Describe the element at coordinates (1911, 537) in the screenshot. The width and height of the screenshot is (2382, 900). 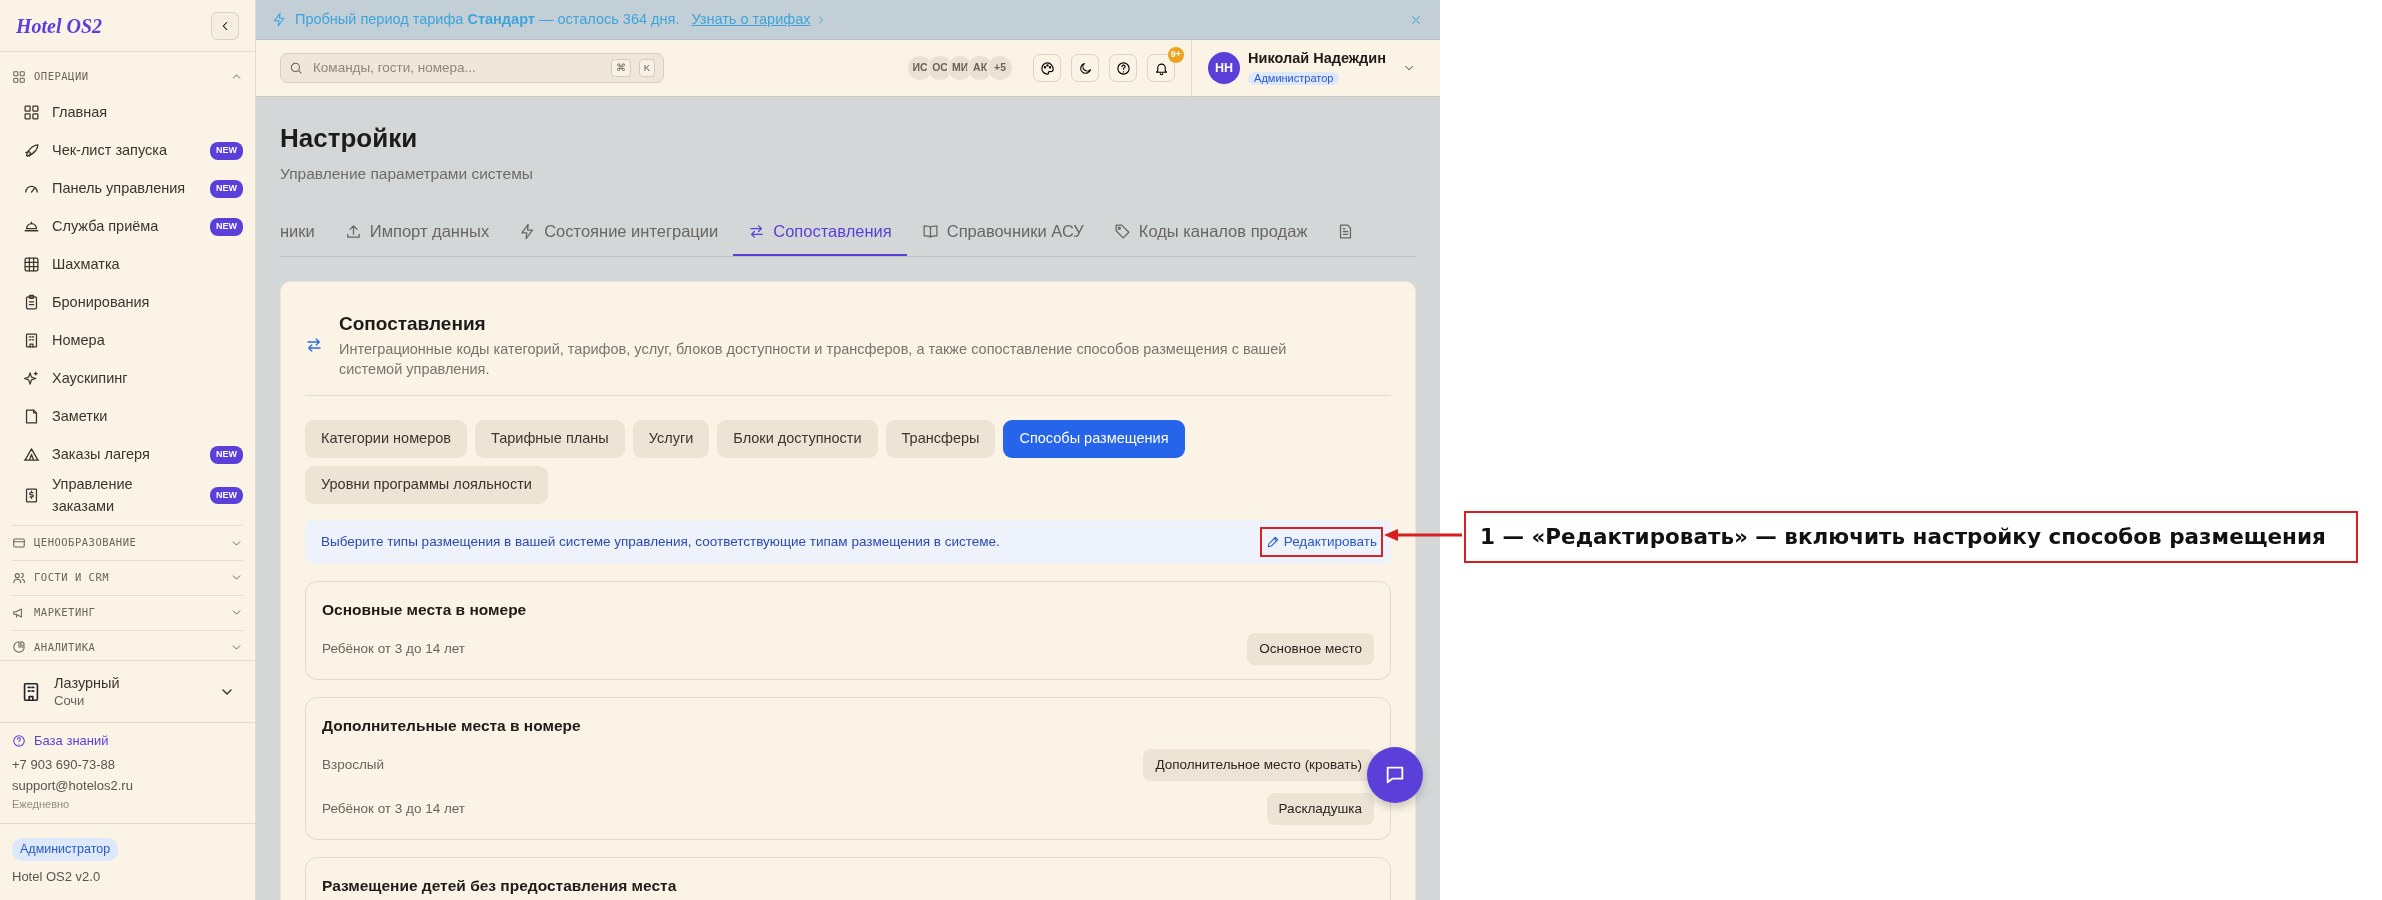
I see `annotation-callout: 1 — «Редактировать» — включить настройку способов размещения` at that location.